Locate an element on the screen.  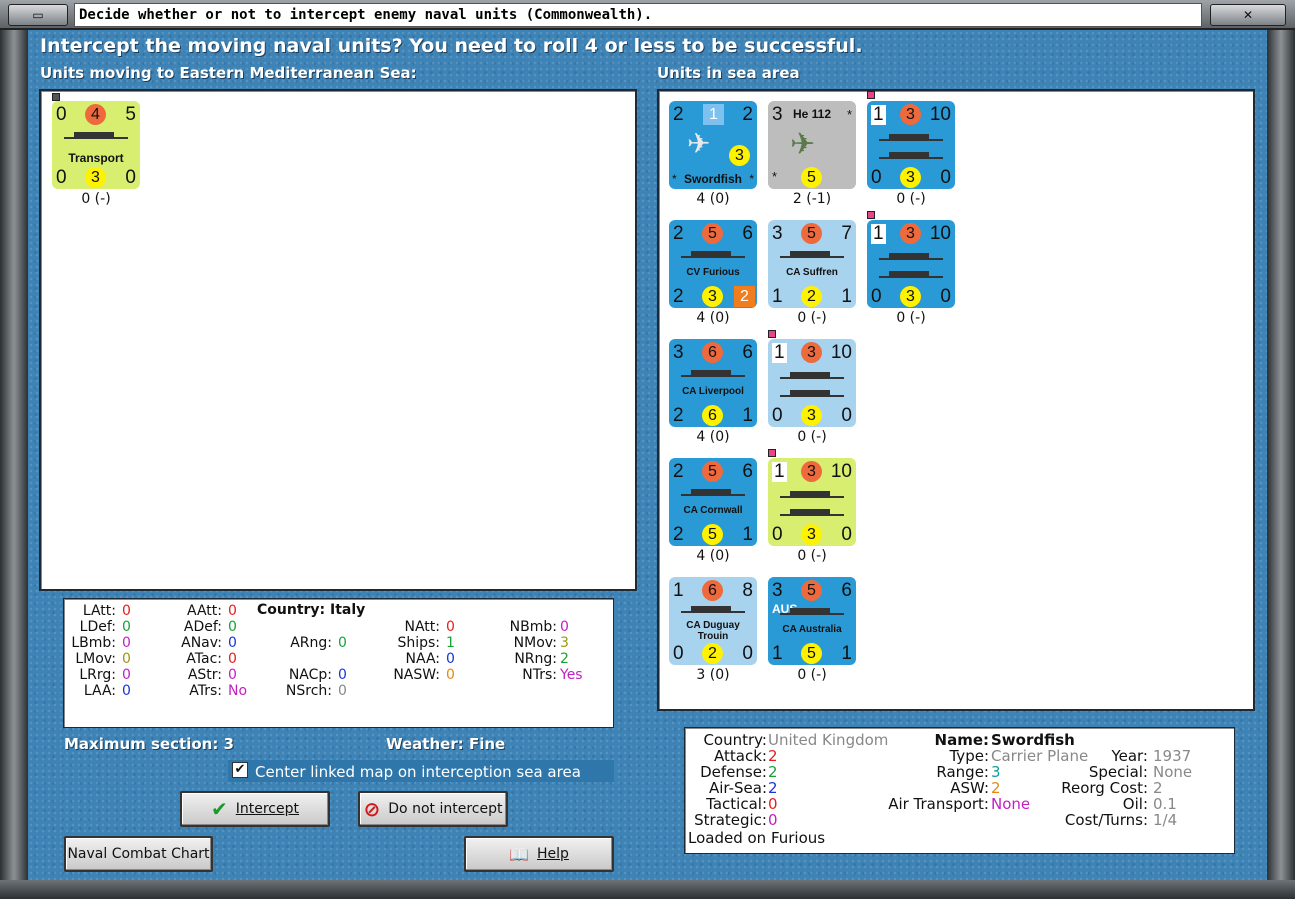
info-value: Carrier Plane is located at coordinates (1040, 756).